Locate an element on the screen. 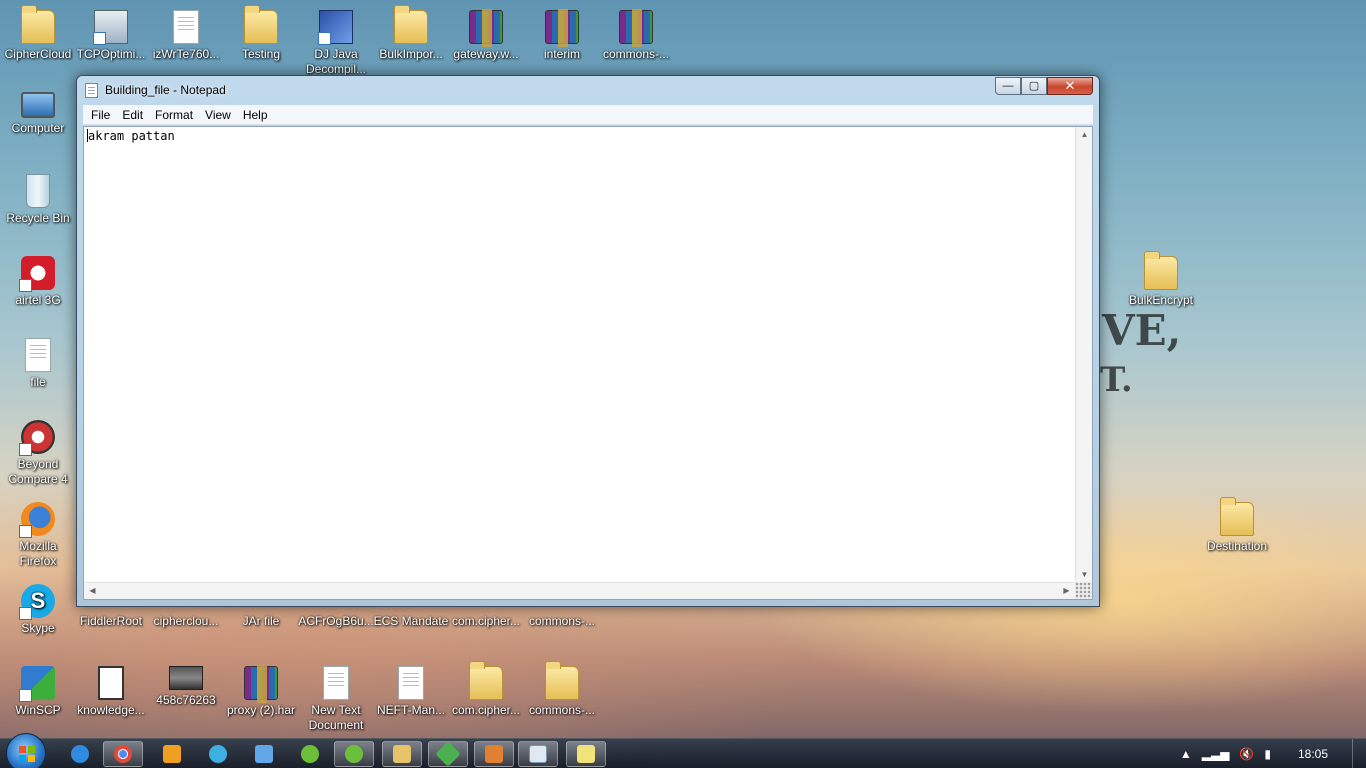 This screenshot has height=768, width=1366. taskbar-winscp is located at coordinates (494, 754).